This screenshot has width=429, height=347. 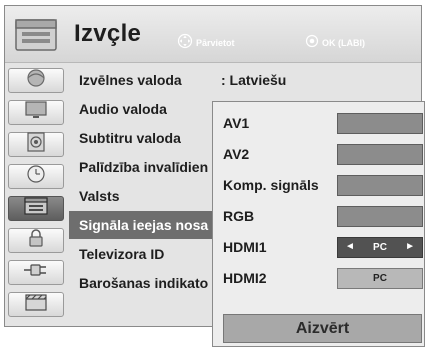 What do you see at coordinates (271, 185) in the screenshot?
I see `source-label-component: Komp. signāls` at bounding box center [271, 185].